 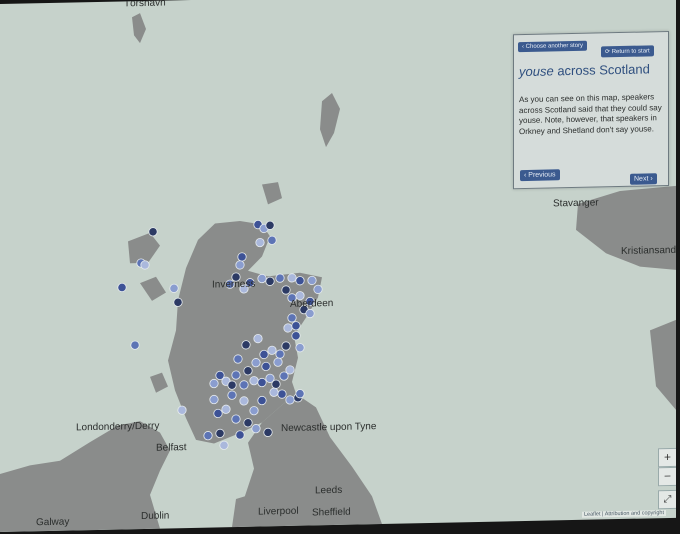 I want to click on city-label-torshavn: Tórshavn, so click(x=145, y=5).